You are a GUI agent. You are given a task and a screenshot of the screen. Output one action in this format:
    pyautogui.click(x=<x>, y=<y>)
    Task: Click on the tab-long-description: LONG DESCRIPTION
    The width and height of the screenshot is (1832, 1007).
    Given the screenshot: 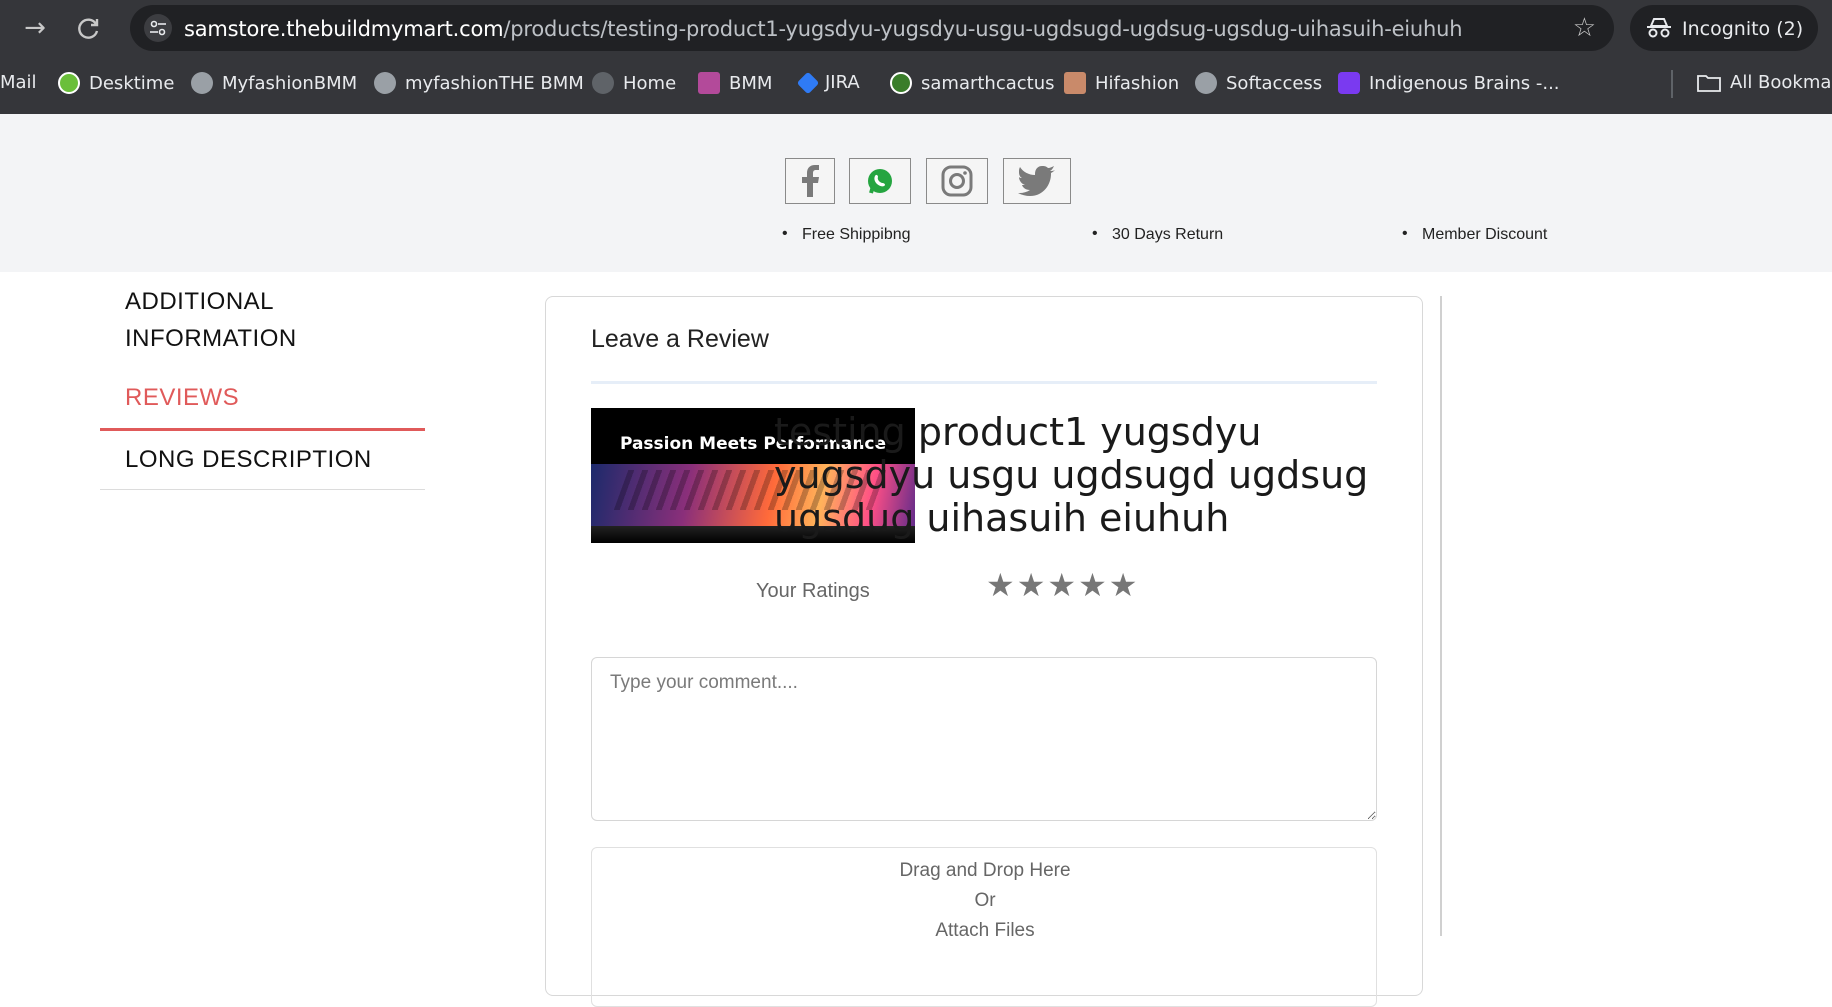 What is the action you would take?
    pyautogui.click(x=248, y=460)
    